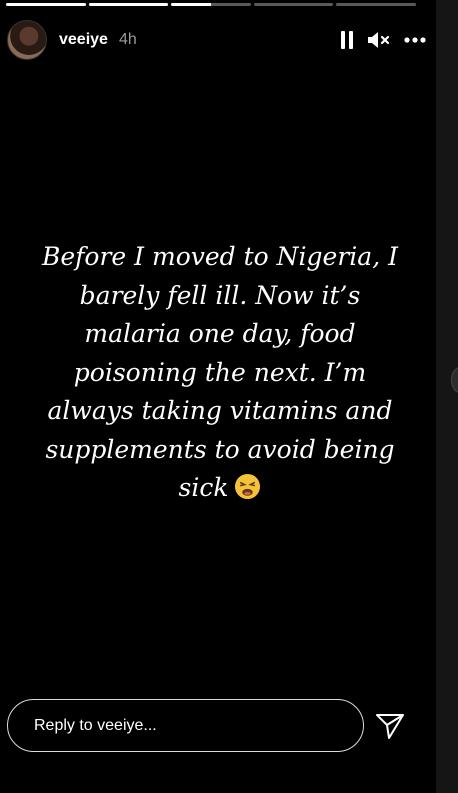  Describe the element at coordinates (447, 396) in the screenshot. I see `side-panel` at that location.